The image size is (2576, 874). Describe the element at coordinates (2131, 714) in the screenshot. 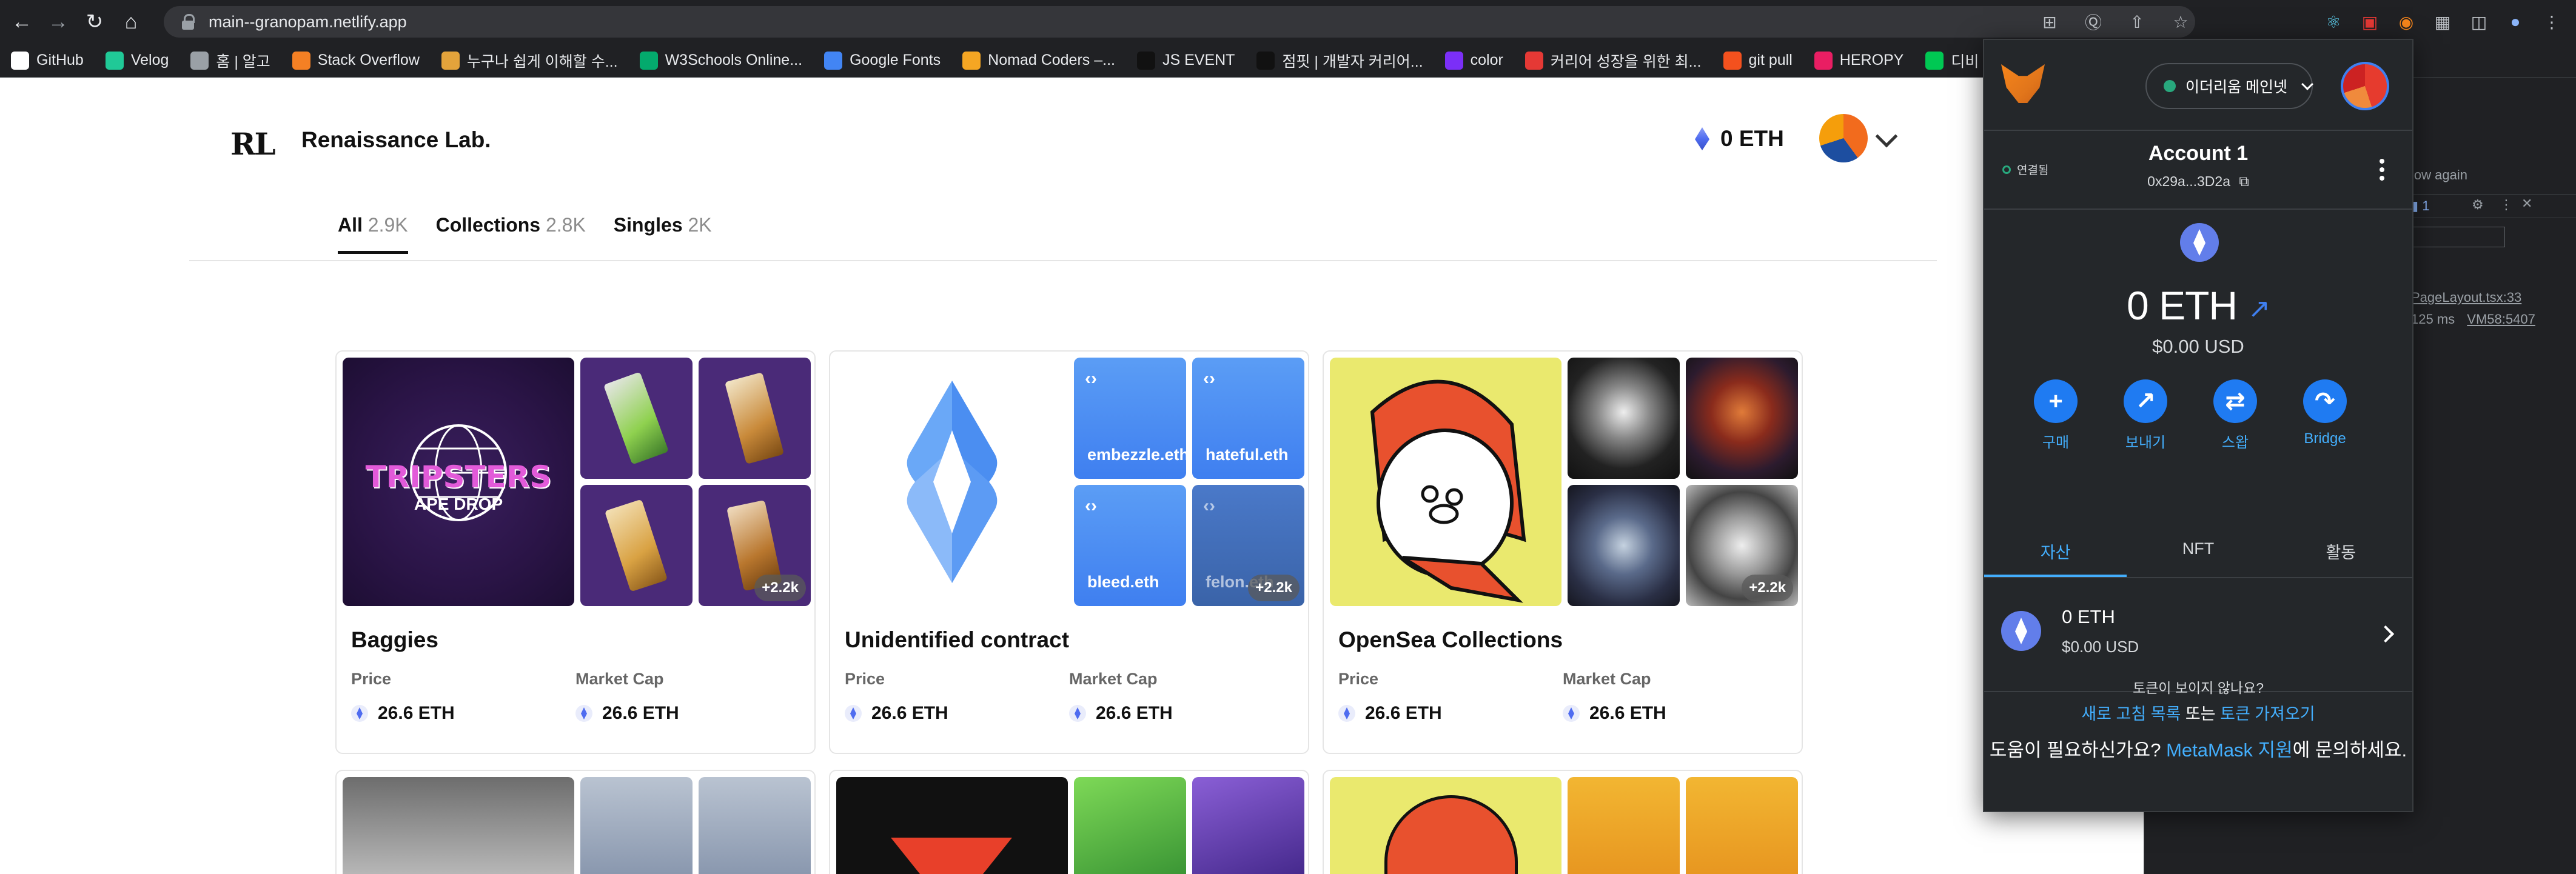

I see `refresh-list-link: 새로 고침 목록` at that location.